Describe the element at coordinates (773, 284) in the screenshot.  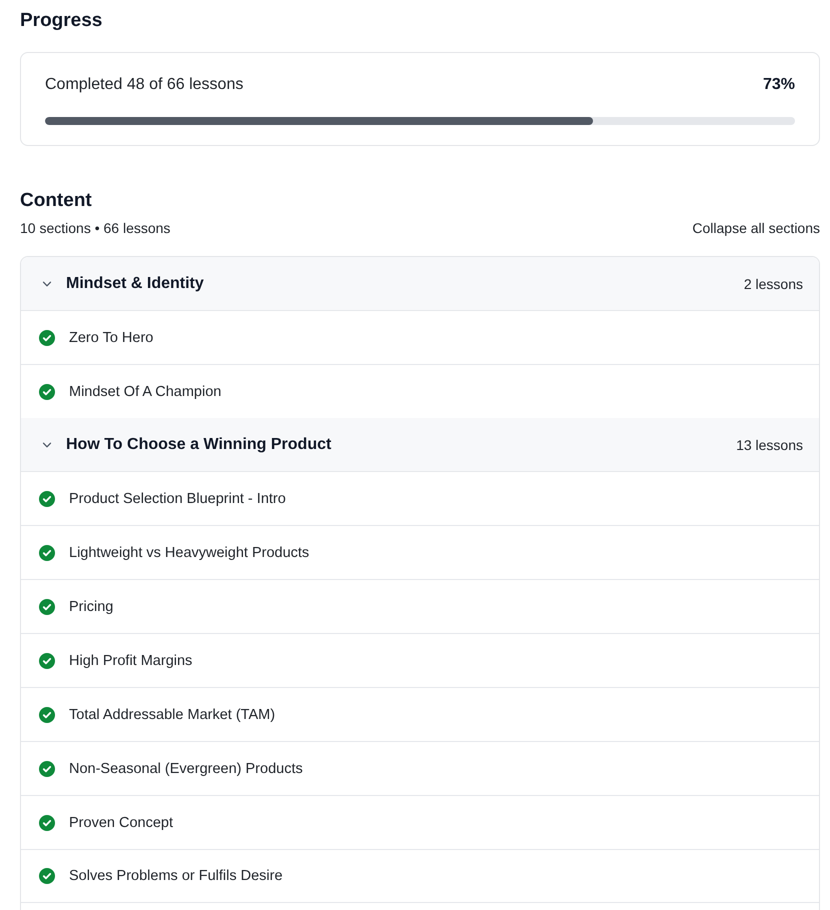
I see `section-lesson-count: 2 lessons` at that location.